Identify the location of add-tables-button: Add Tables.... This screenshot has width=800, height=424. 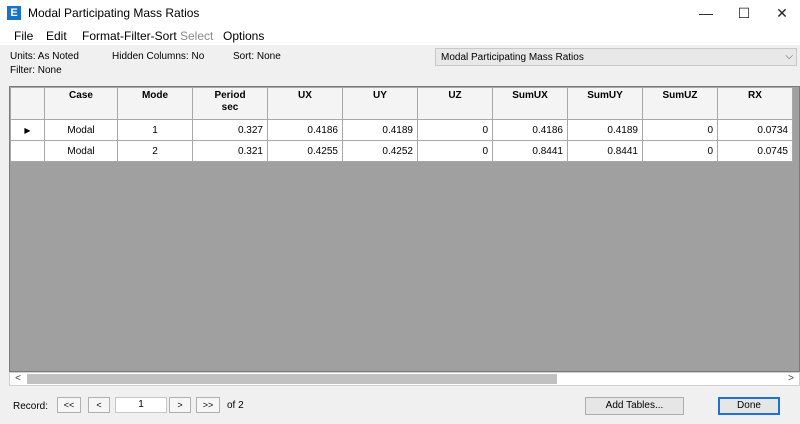
(634, 406).